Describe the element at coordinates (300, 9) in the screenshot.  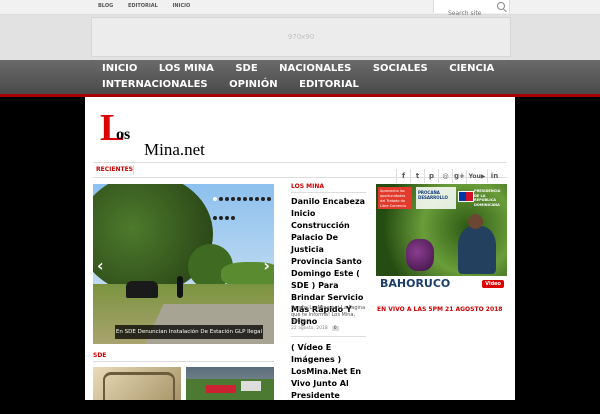
I see `top-bar: BLOG EDITORIAL INICIO` at that location.